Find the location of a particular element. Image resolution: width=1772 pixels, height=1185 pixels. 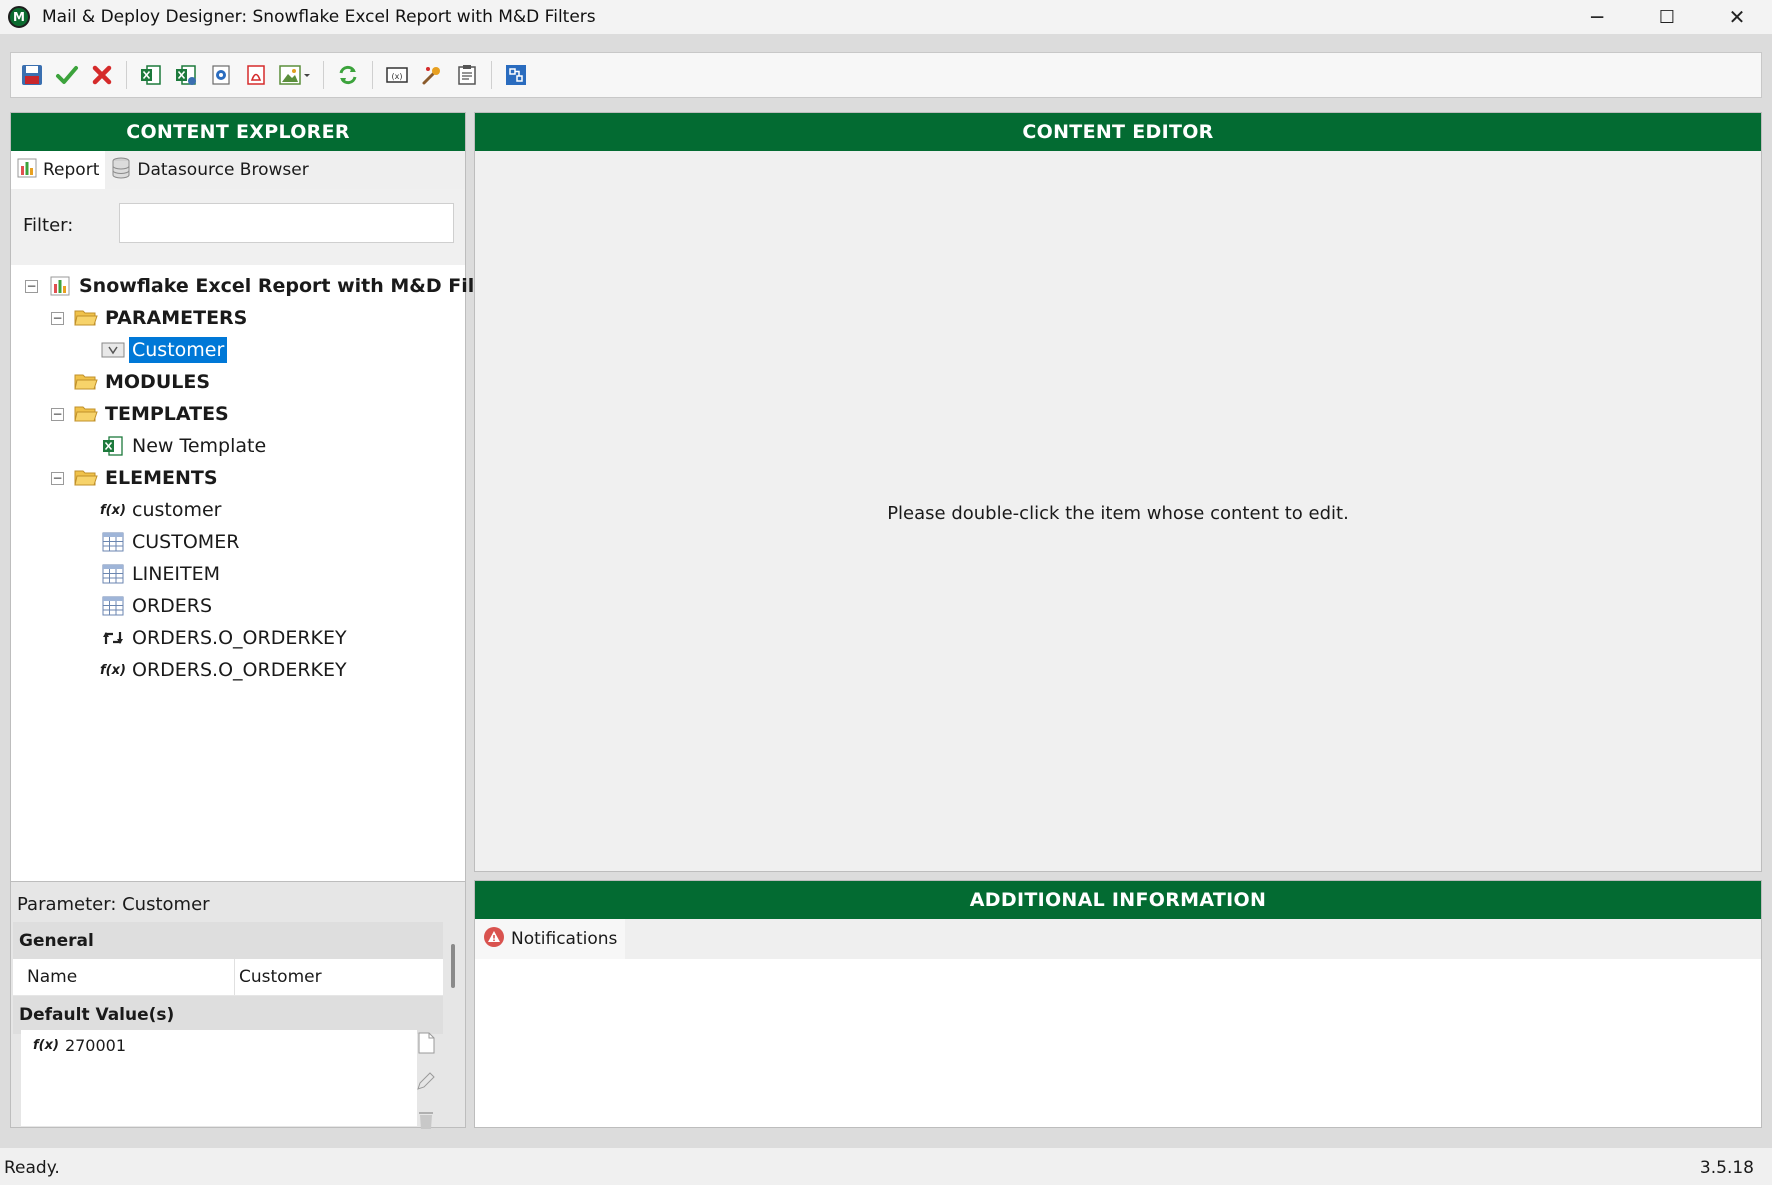

default-value-item: f(x) 270001 is located at coordinates (79, 1045).